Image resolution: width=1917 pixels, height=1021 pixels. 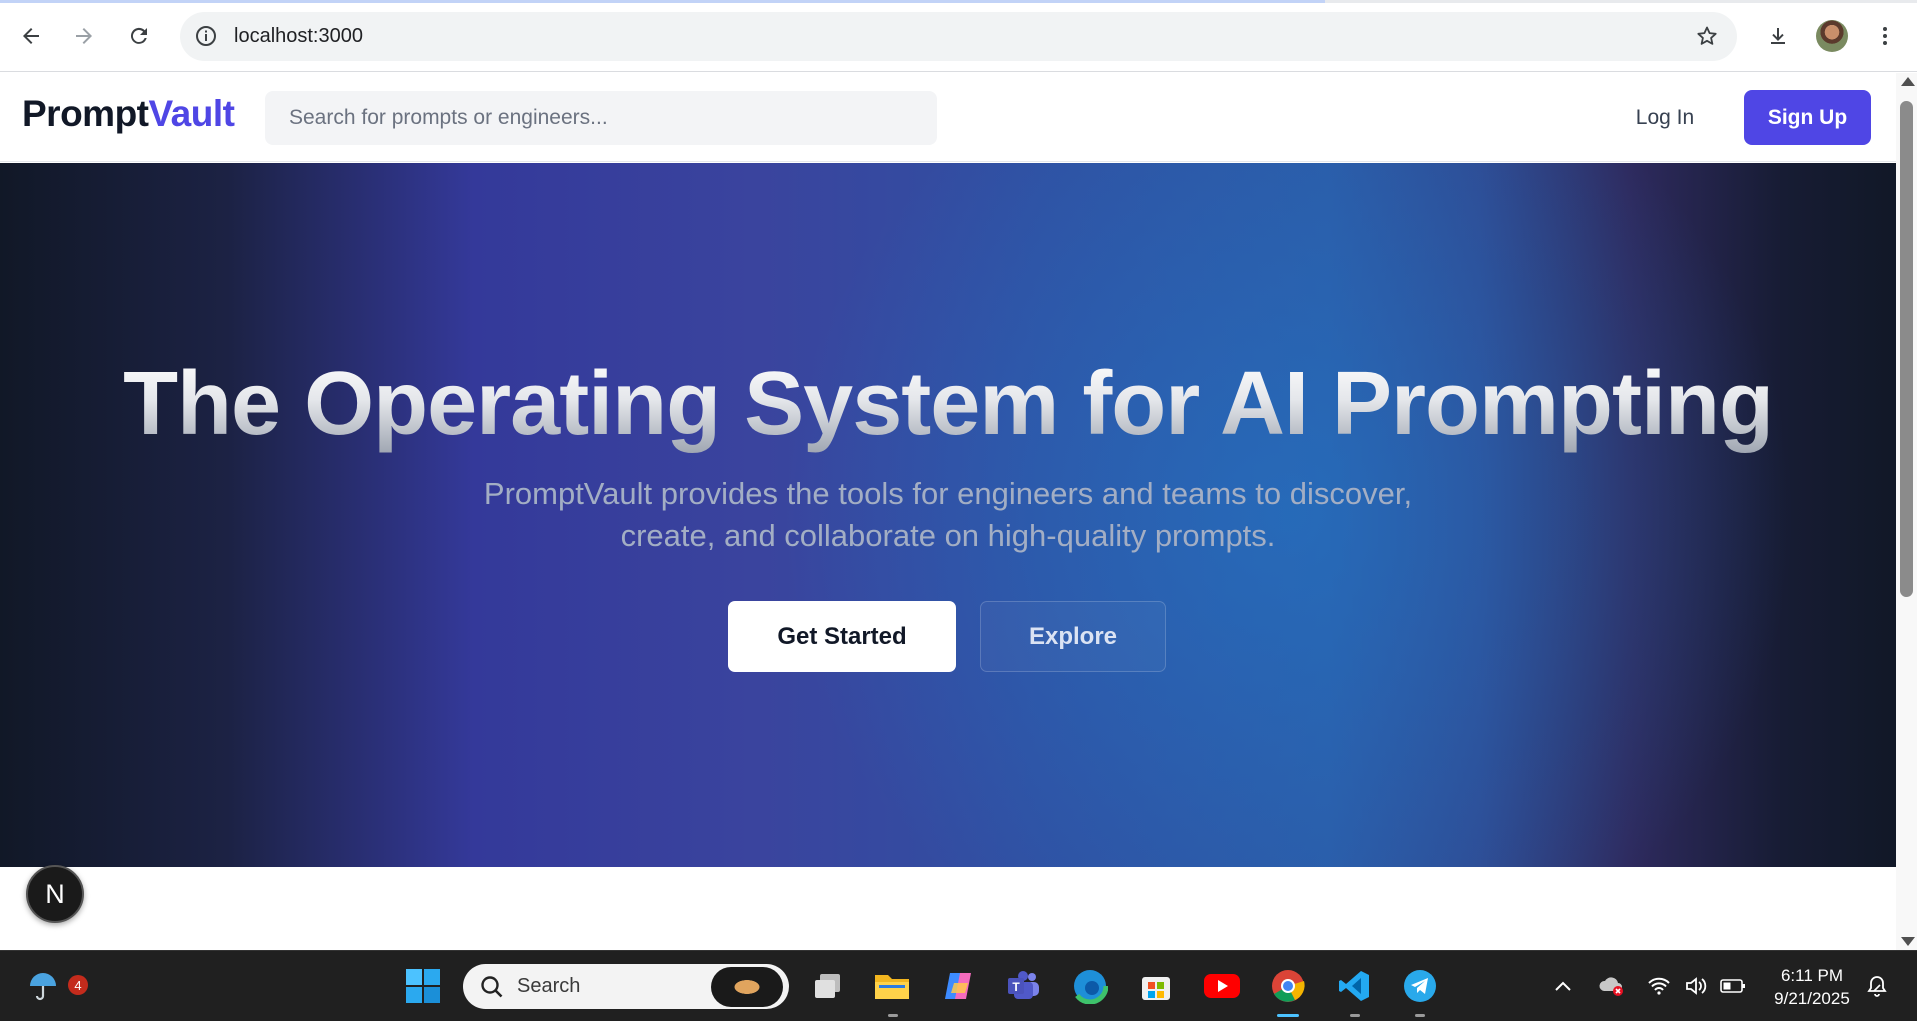 I want to click on signup-button: Sign Up, so click(x=1807, y=117).